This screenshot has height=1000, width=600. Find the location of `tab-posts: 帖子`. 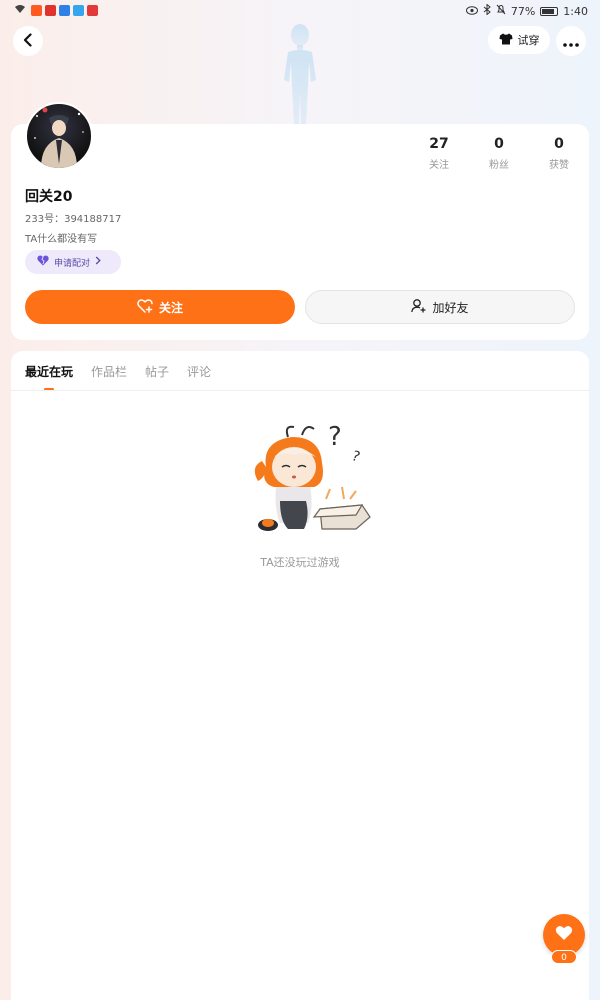

tab-posts: 帖子 is located at coordinates (157, 371).